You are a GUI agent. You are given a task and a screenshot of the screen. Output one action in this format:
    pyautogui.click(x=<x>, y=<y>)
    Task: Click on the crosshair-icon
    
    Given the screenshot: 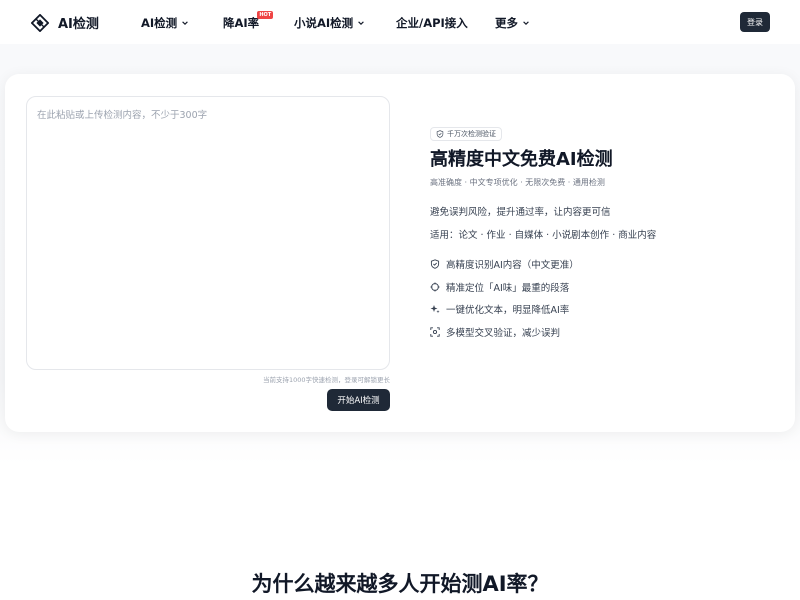 What is the action you would take?
    pyautogui.click(x=435, y=287)
    